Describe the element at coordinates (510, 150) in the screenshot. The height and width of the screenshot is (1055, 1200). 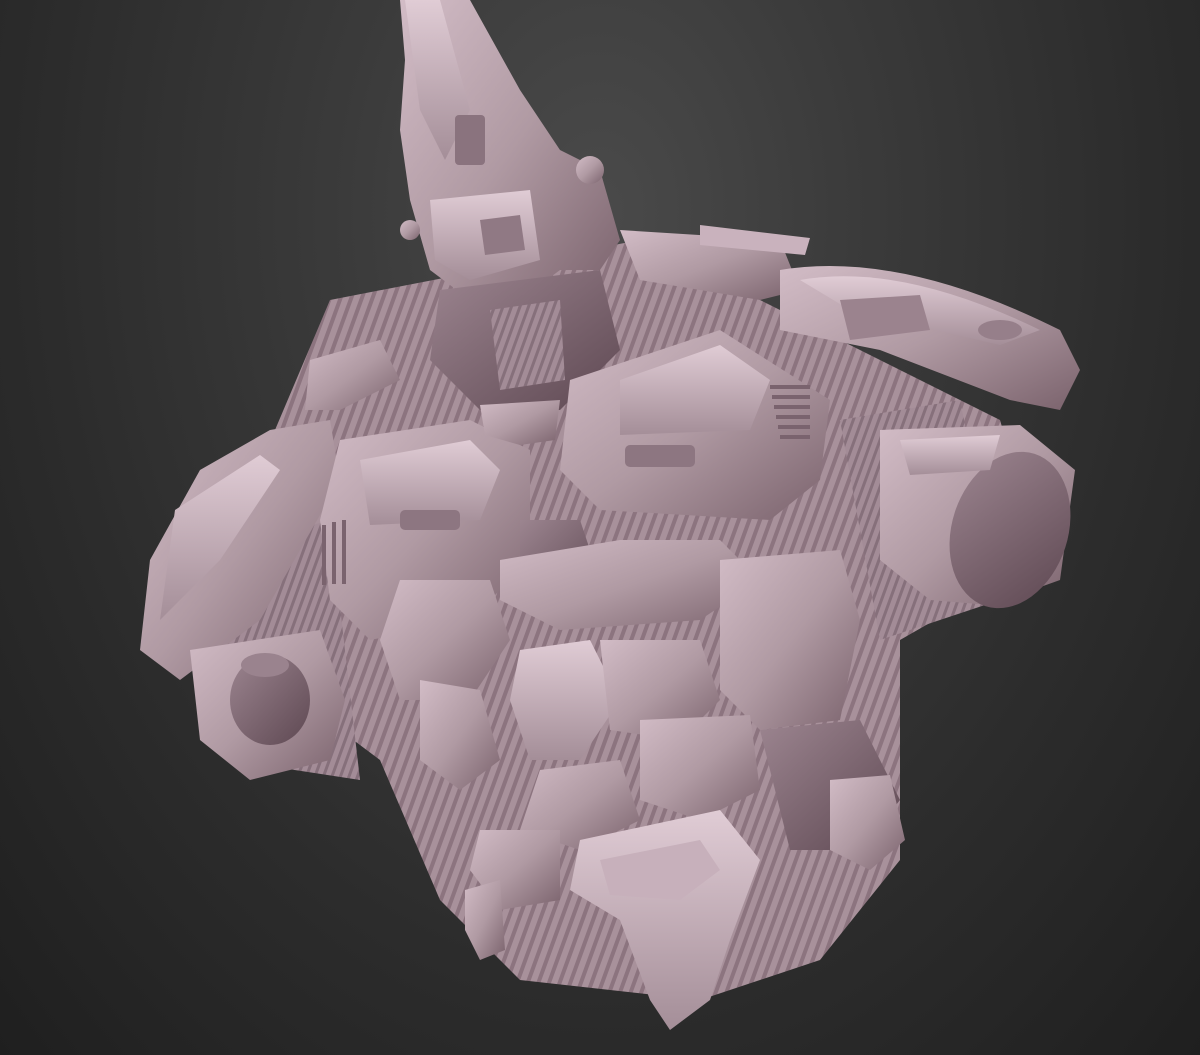
I see `helmet` at that location.